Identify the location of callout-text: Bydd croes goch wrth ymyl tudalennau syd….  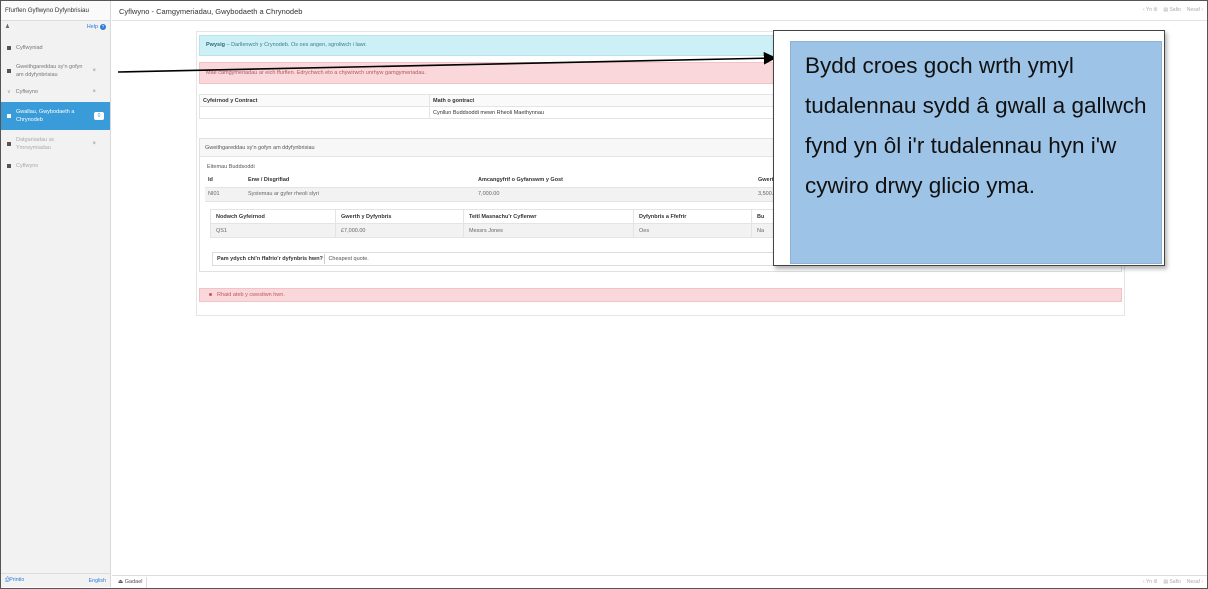
(976, 152).